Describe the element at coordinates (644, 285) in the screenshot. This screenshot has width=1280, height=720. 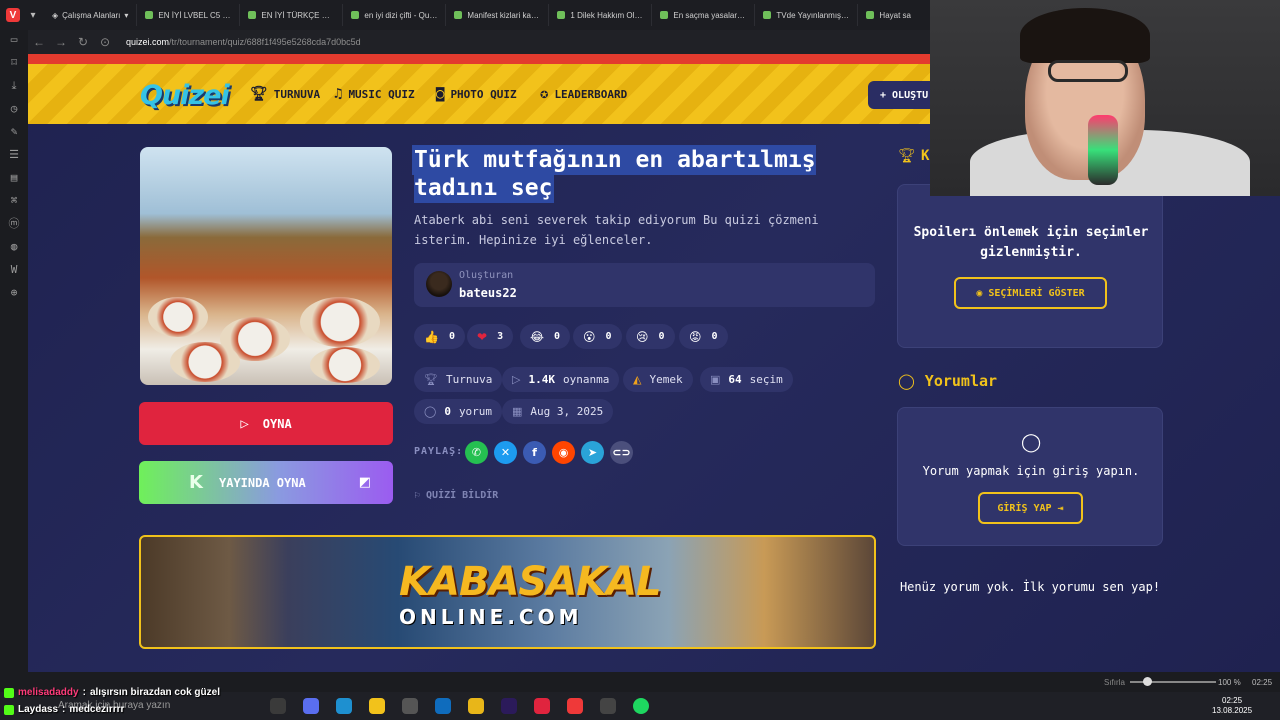
I see `creator-card: Oluşturan bateus22` at that location.